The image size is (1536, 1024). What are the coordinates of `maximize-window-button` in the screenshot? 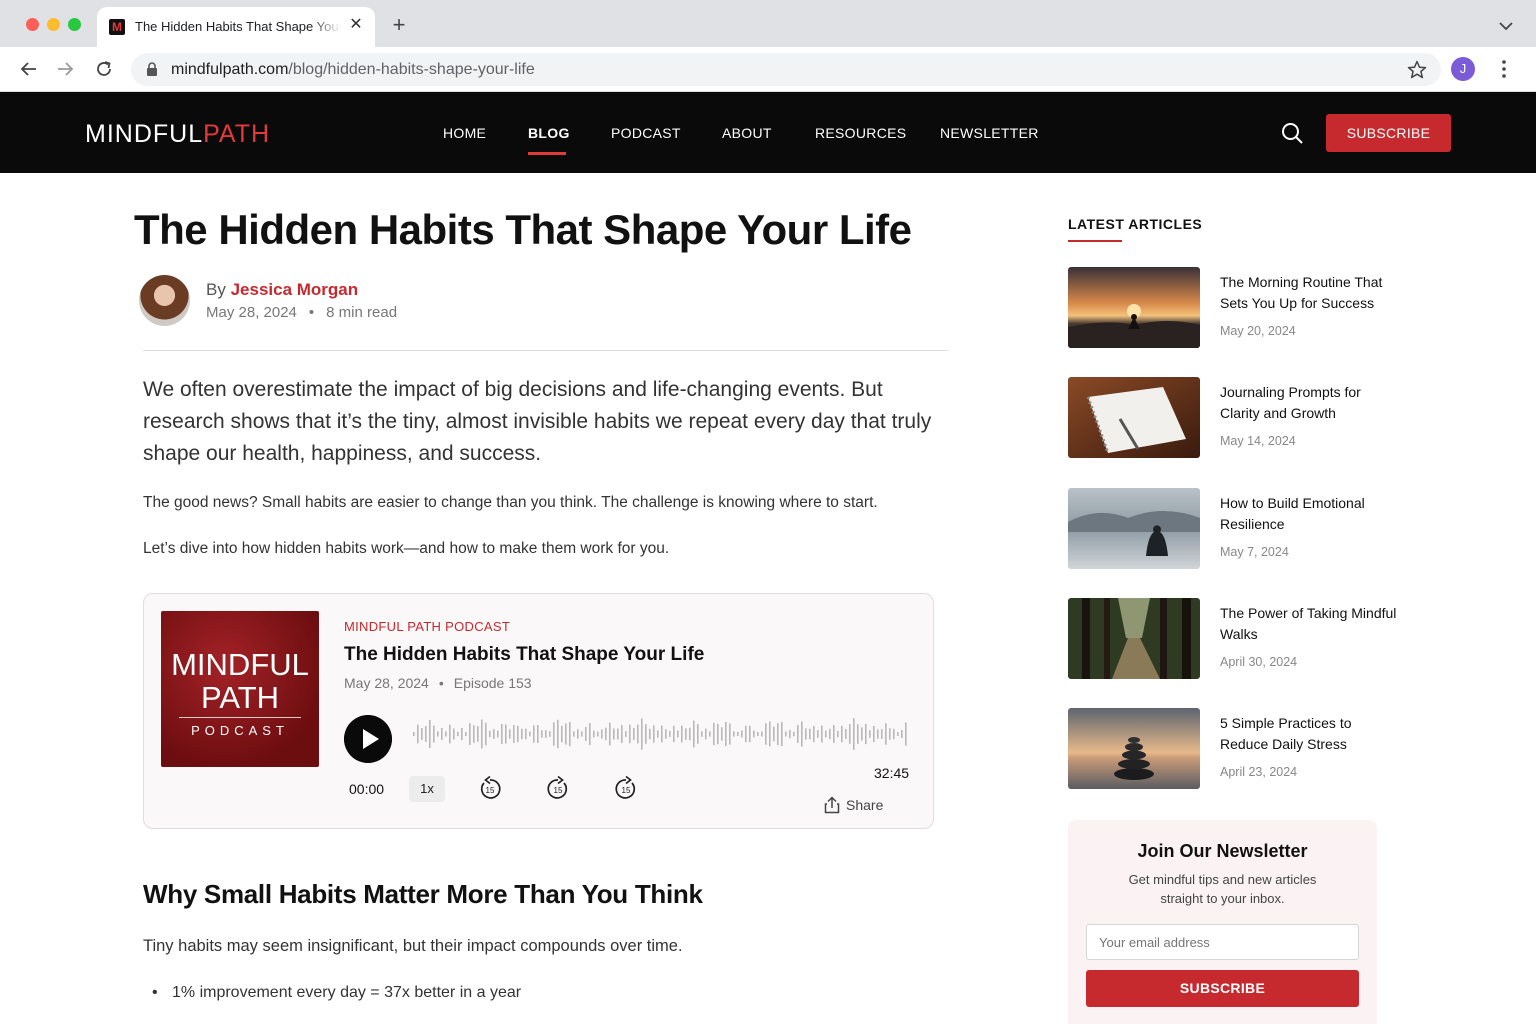 It's located at (74, 24).